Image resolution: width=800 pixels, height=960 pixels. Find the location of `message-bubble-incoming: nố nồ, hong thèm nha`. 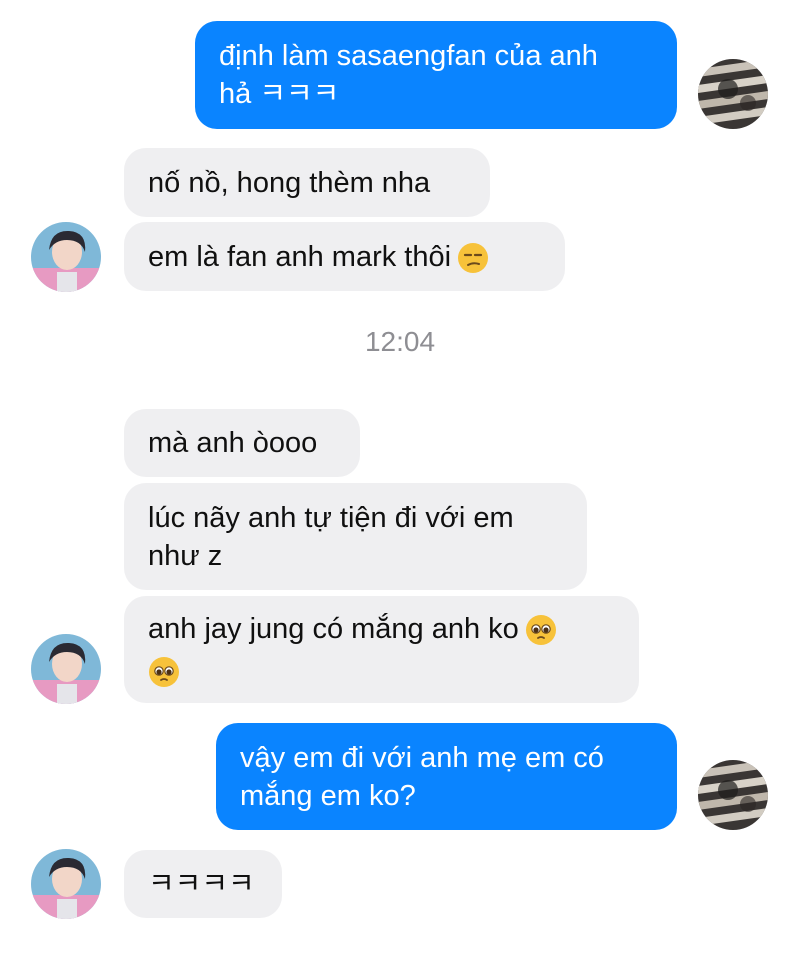

message-bubble-incoming: nố nồ, hong thèm nha is located at coordinates (307, 182).